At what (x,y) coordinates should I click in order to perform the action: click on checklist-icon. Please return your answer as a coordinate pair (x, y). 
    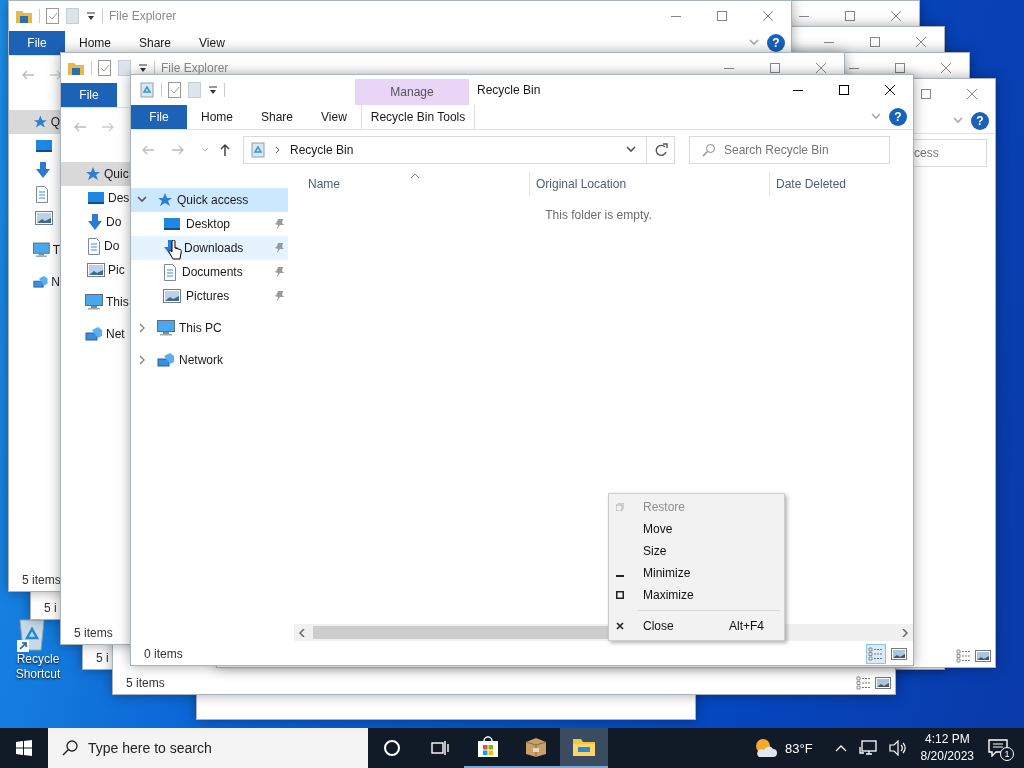
    Looking at the image, I should click on (175, 90).